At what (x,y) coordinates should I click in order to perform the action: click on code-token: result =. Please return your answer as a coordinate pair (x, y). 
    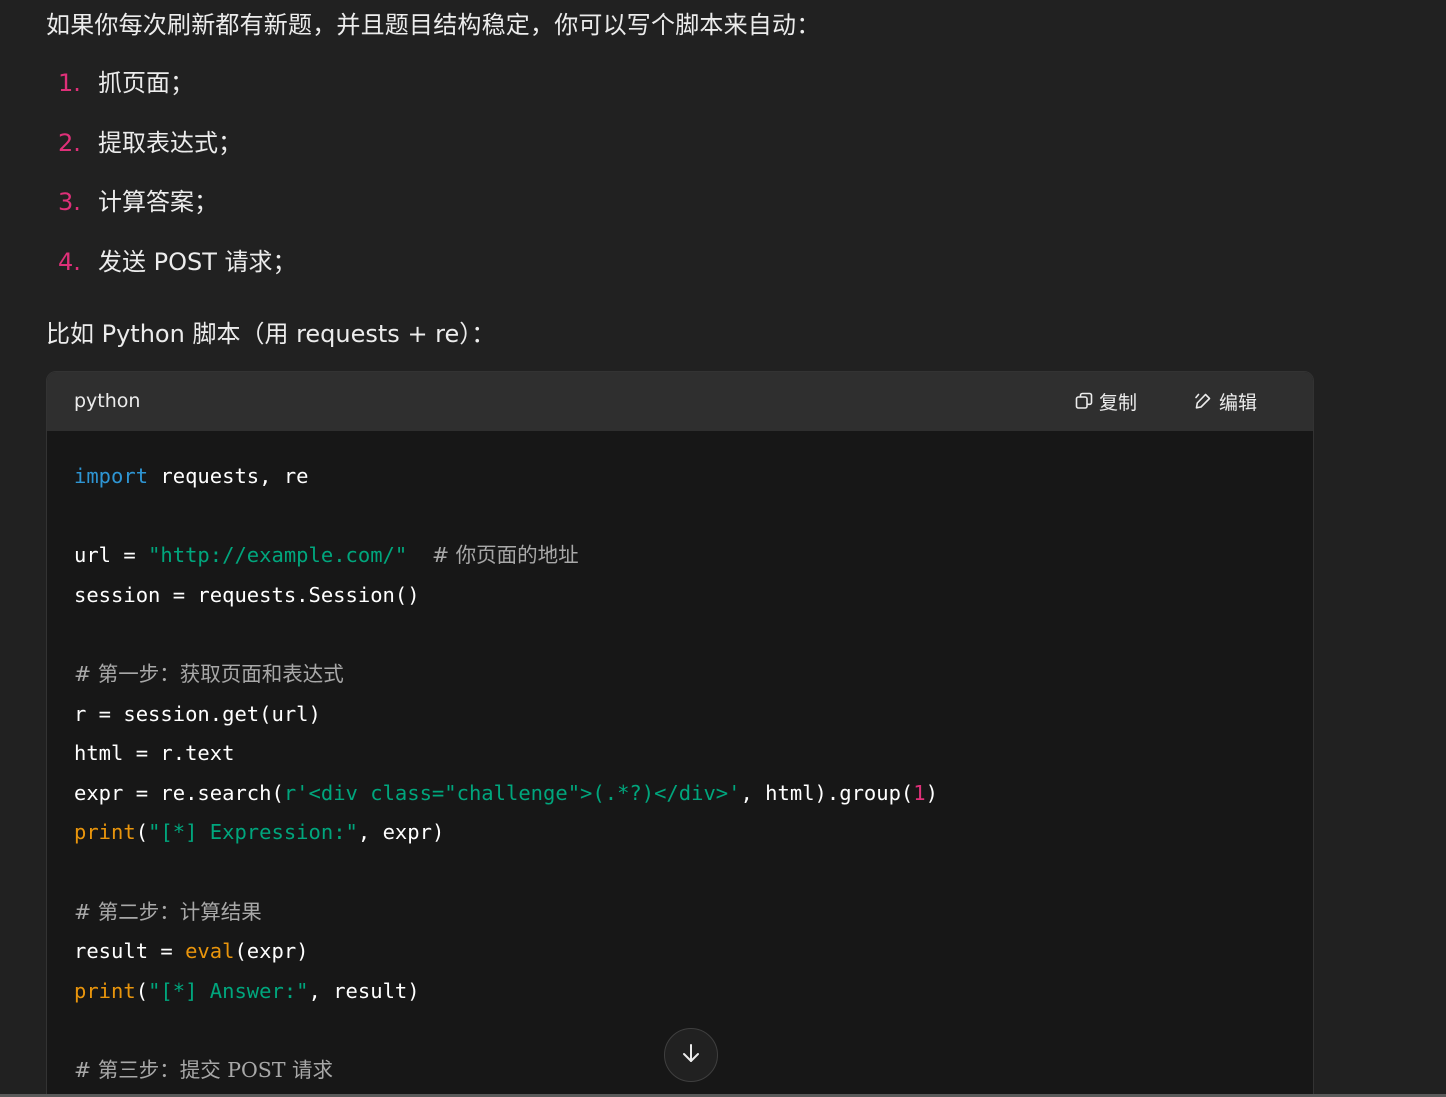
    Looking at the image, I should click on (130, 951).